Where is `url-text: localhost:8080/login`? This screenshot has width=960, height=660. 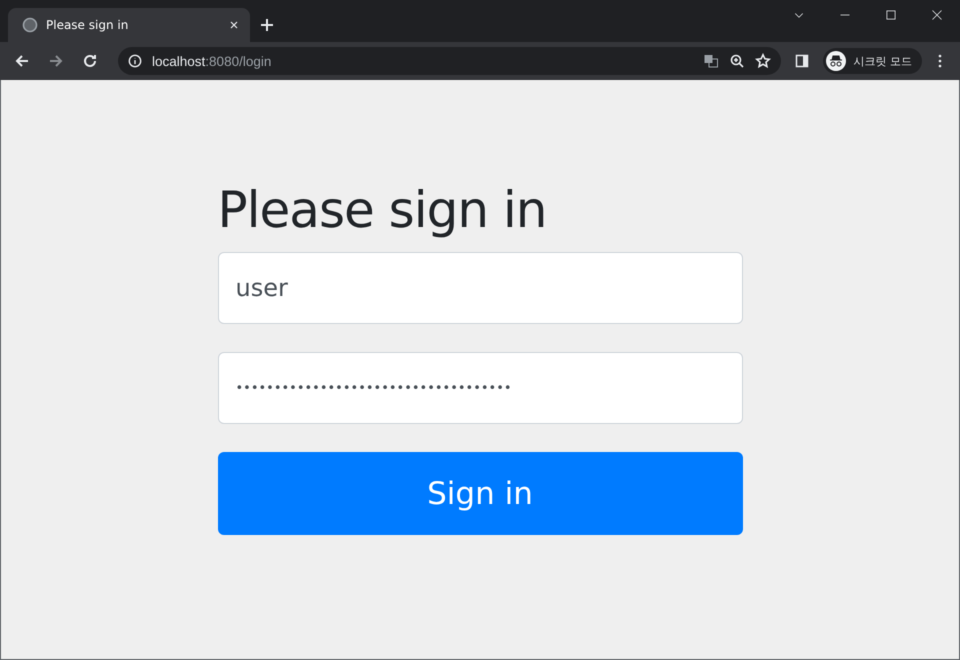
url-text: localhost:8080/login is located at coordinates (212, 61).